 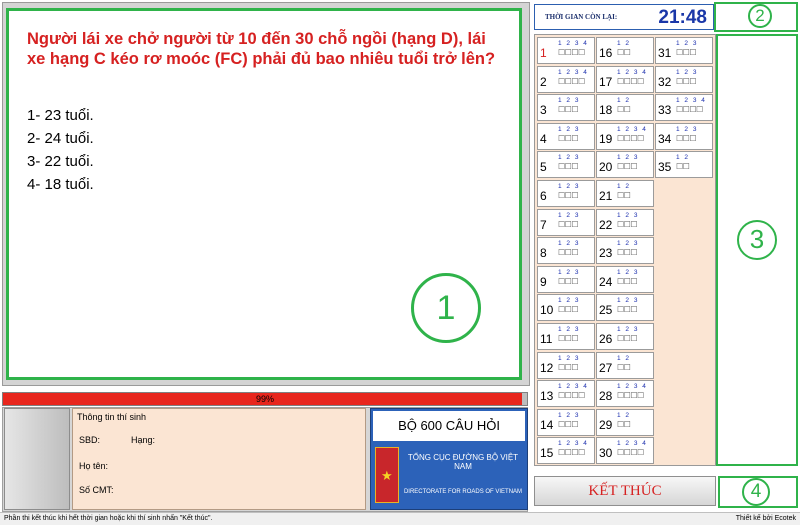 I want to click on question-cell-19: 19 1 2 3 4 ☐☐☐☐, so click(x=625, y=136).